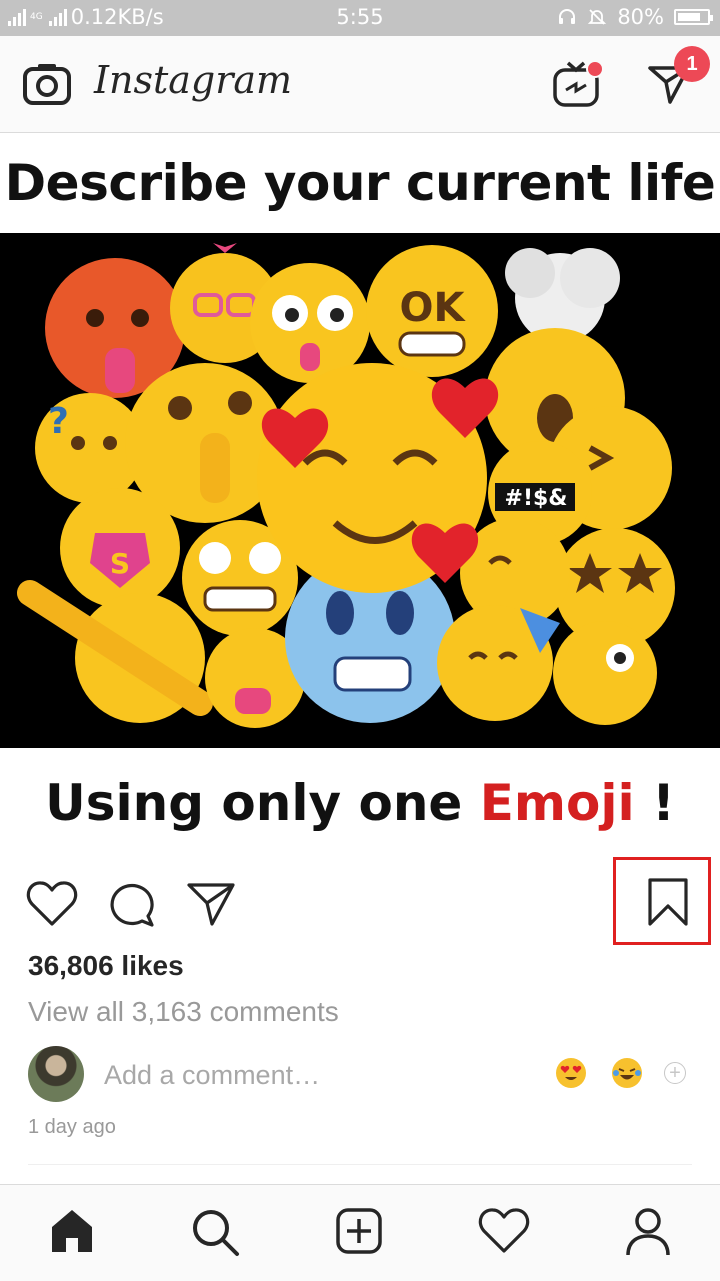 The width and height of the screenshot is (720, 1281). What do you see at coordinates (654, 803) in the screenshot?
I see `subline-suffix: !` at bounding box center [654, 803].